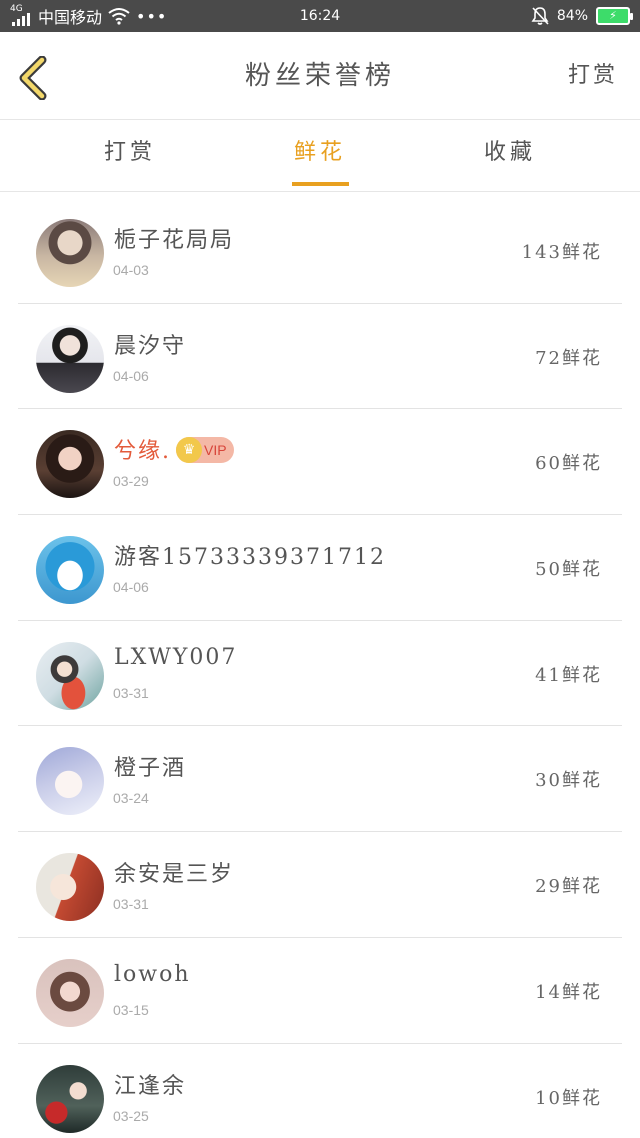 The height and width of the screenshot is (1138, 640). I want to click on tab-bar: 打赏 鲜花 收藏, so click(320, 156).